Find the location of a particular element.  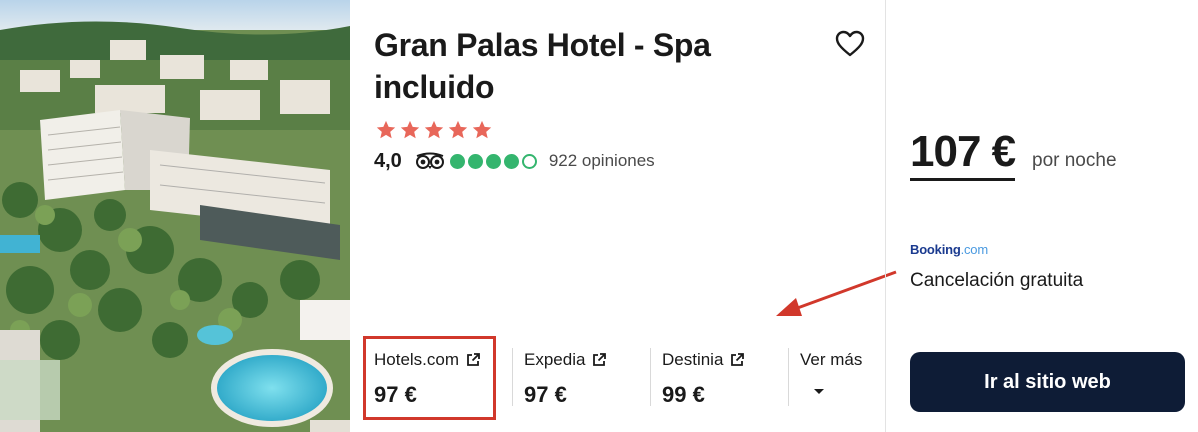

rating-row: 4,0 922 opiniones is located at coordinates (514, 161).